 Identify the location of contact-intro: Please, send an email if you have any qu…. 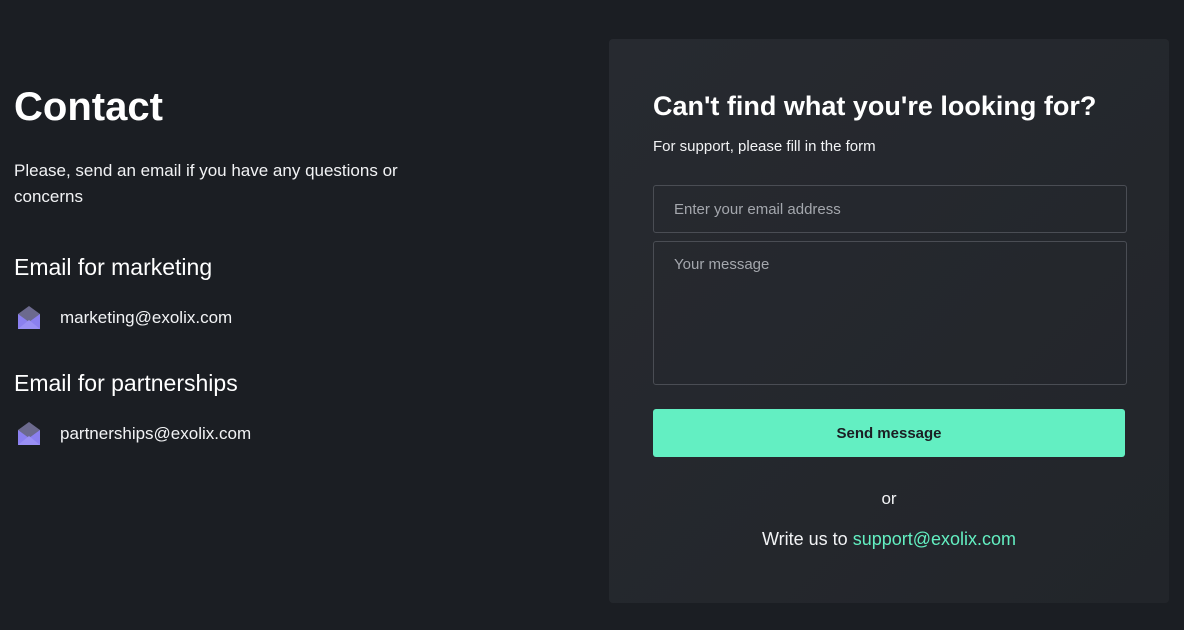
(206, 183).